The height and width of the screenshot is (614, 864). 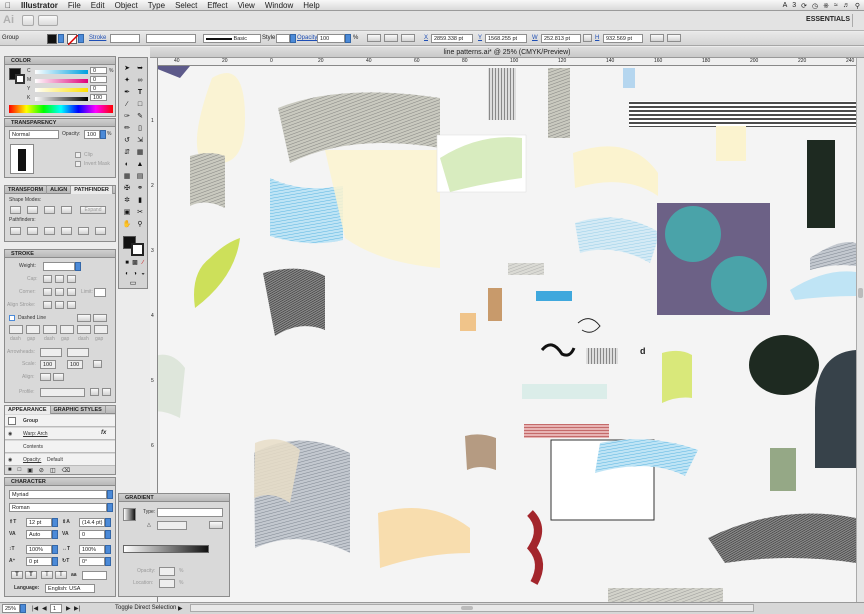 I want to click on start-scale-field: 100, so click(x=48, y=364).